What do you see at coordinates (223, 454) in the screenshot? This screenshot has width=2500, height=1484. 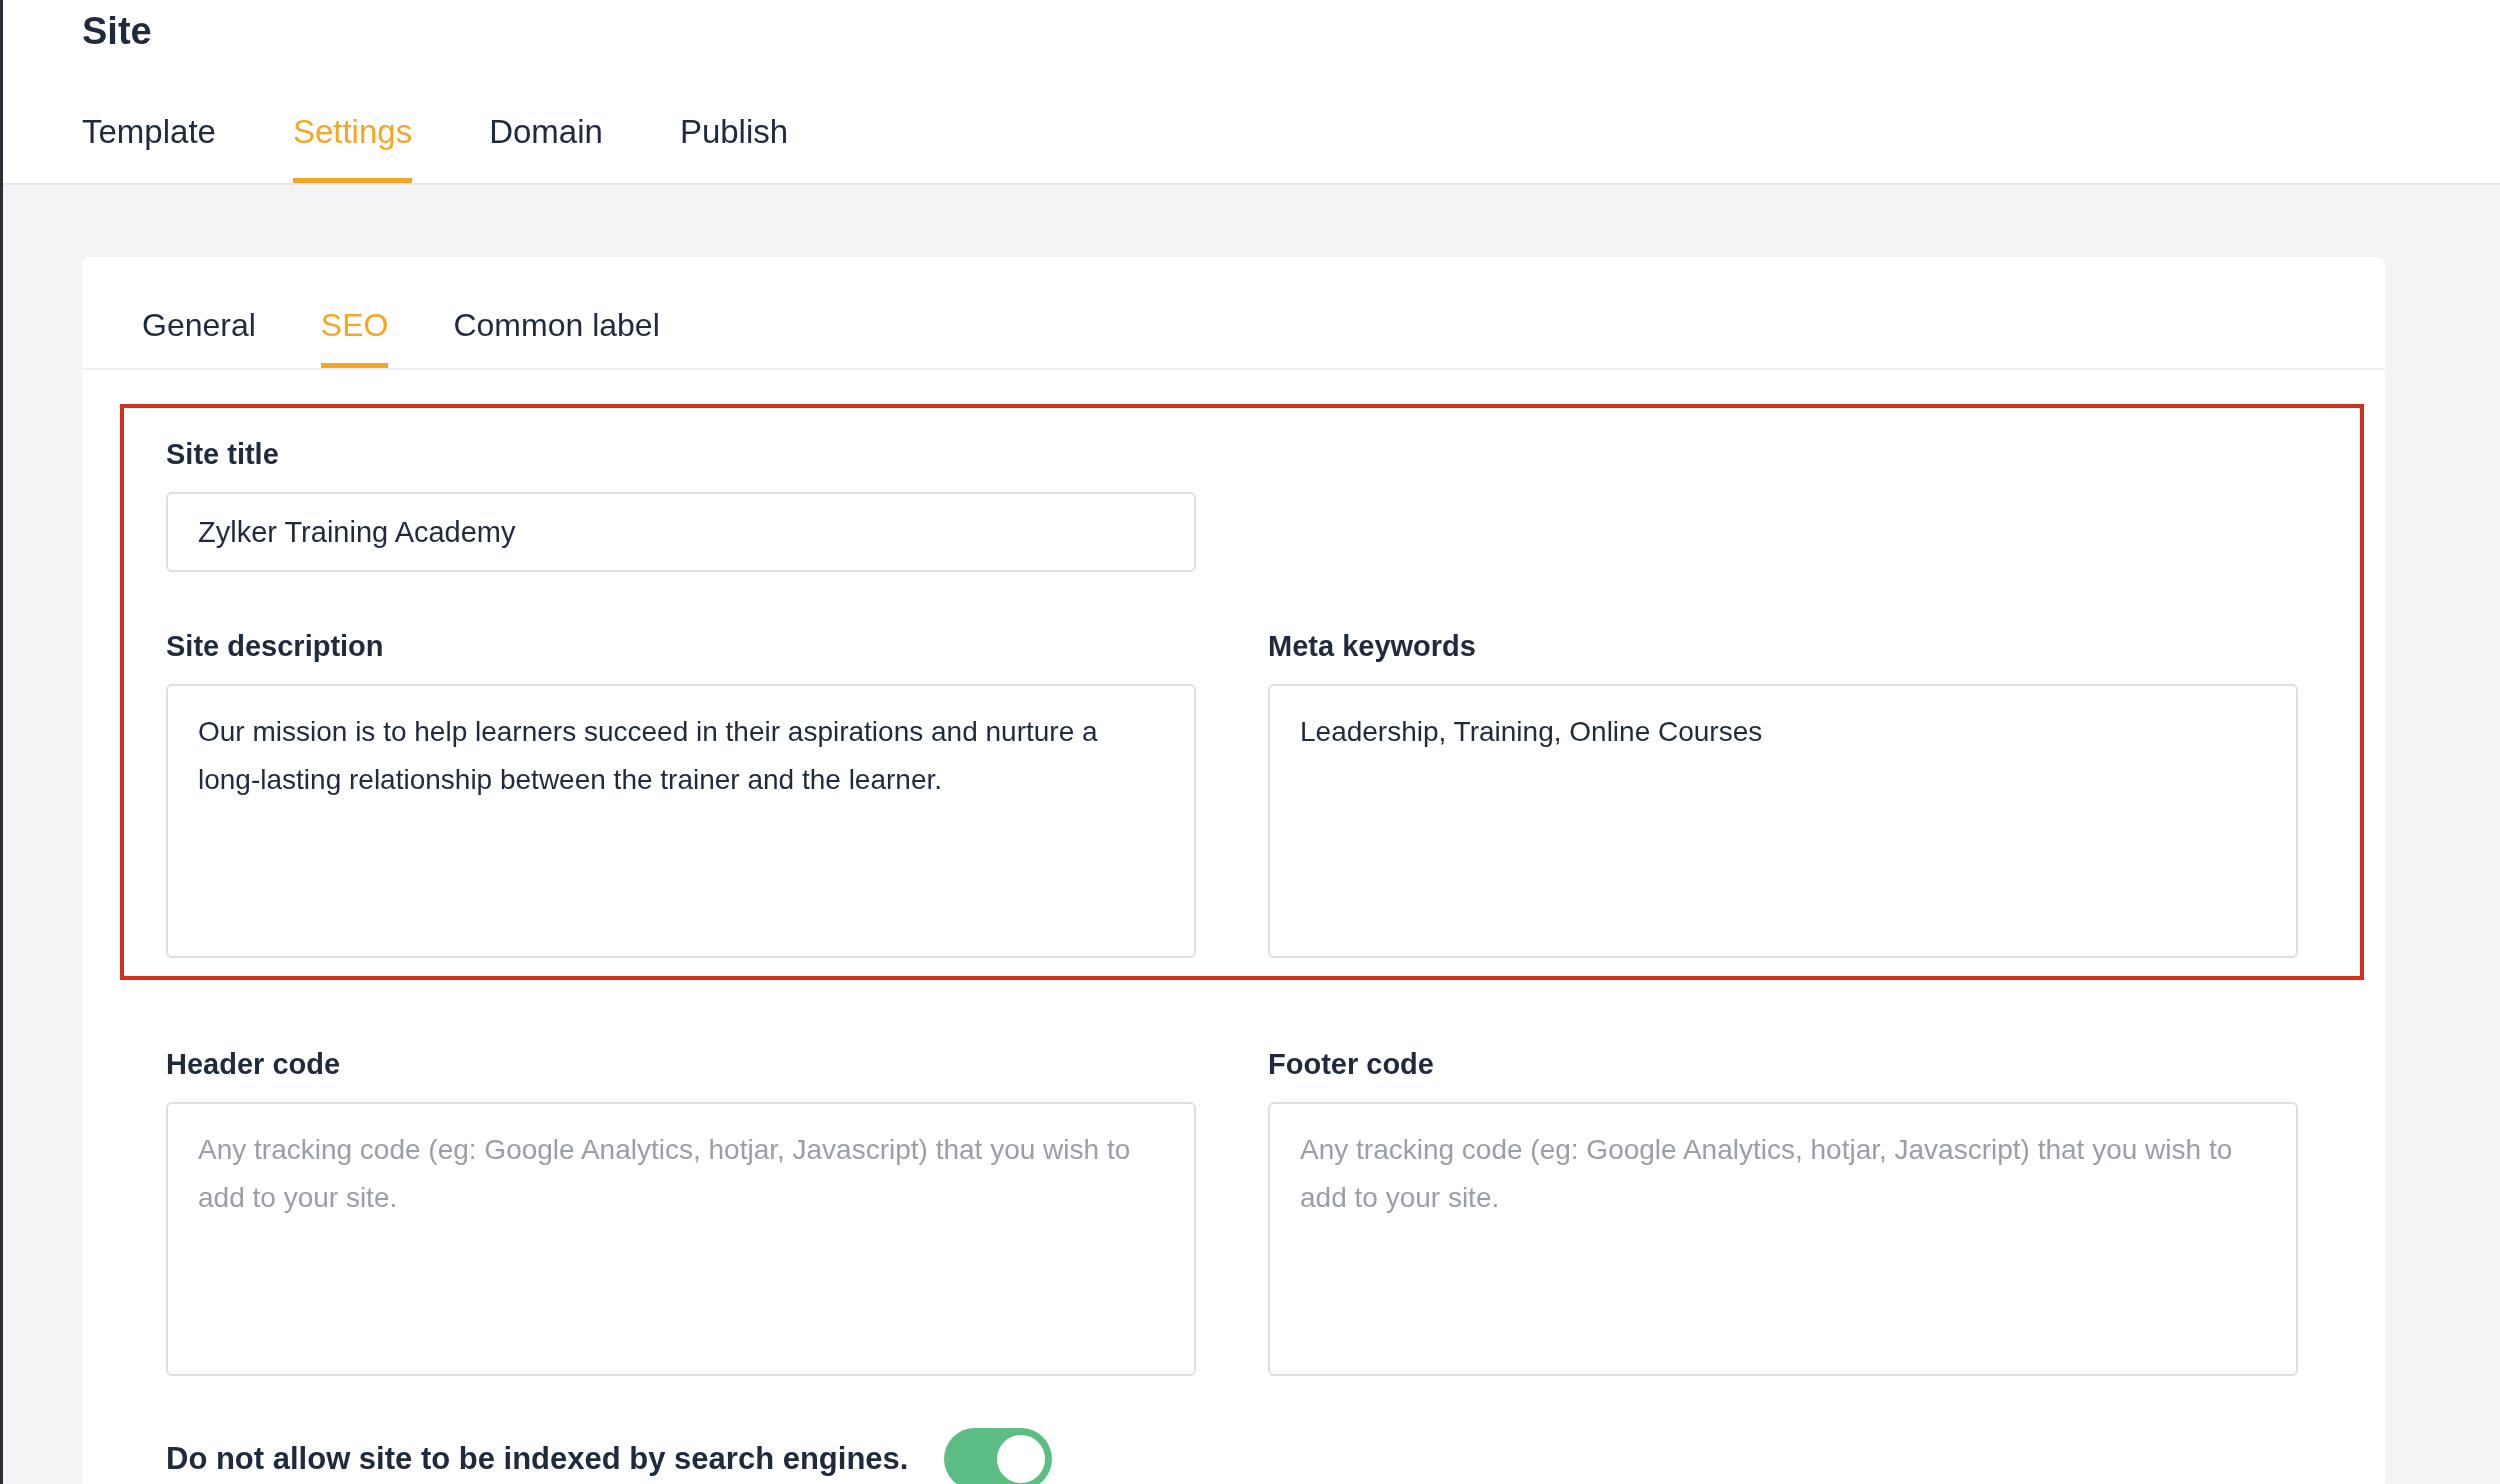 I see `field-label: Site title` at bounding box center [223, 454].